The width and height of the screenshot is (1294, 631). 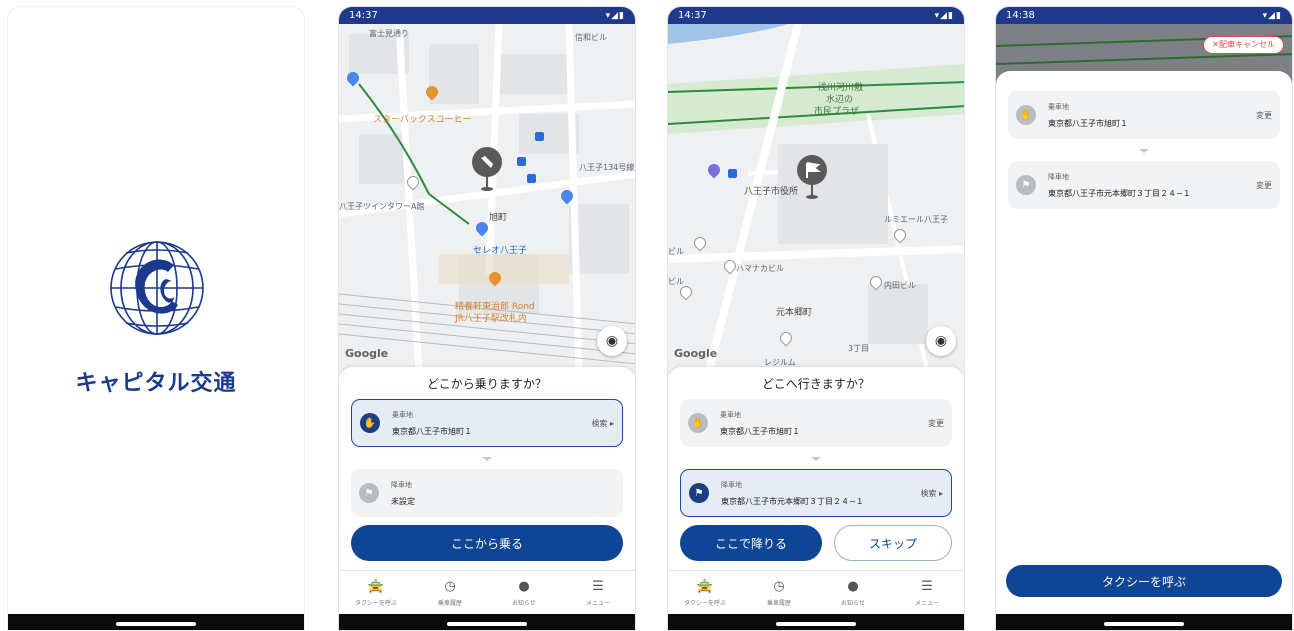 I want to click on map-label: 信和ビル, so click(x=591, y=37).